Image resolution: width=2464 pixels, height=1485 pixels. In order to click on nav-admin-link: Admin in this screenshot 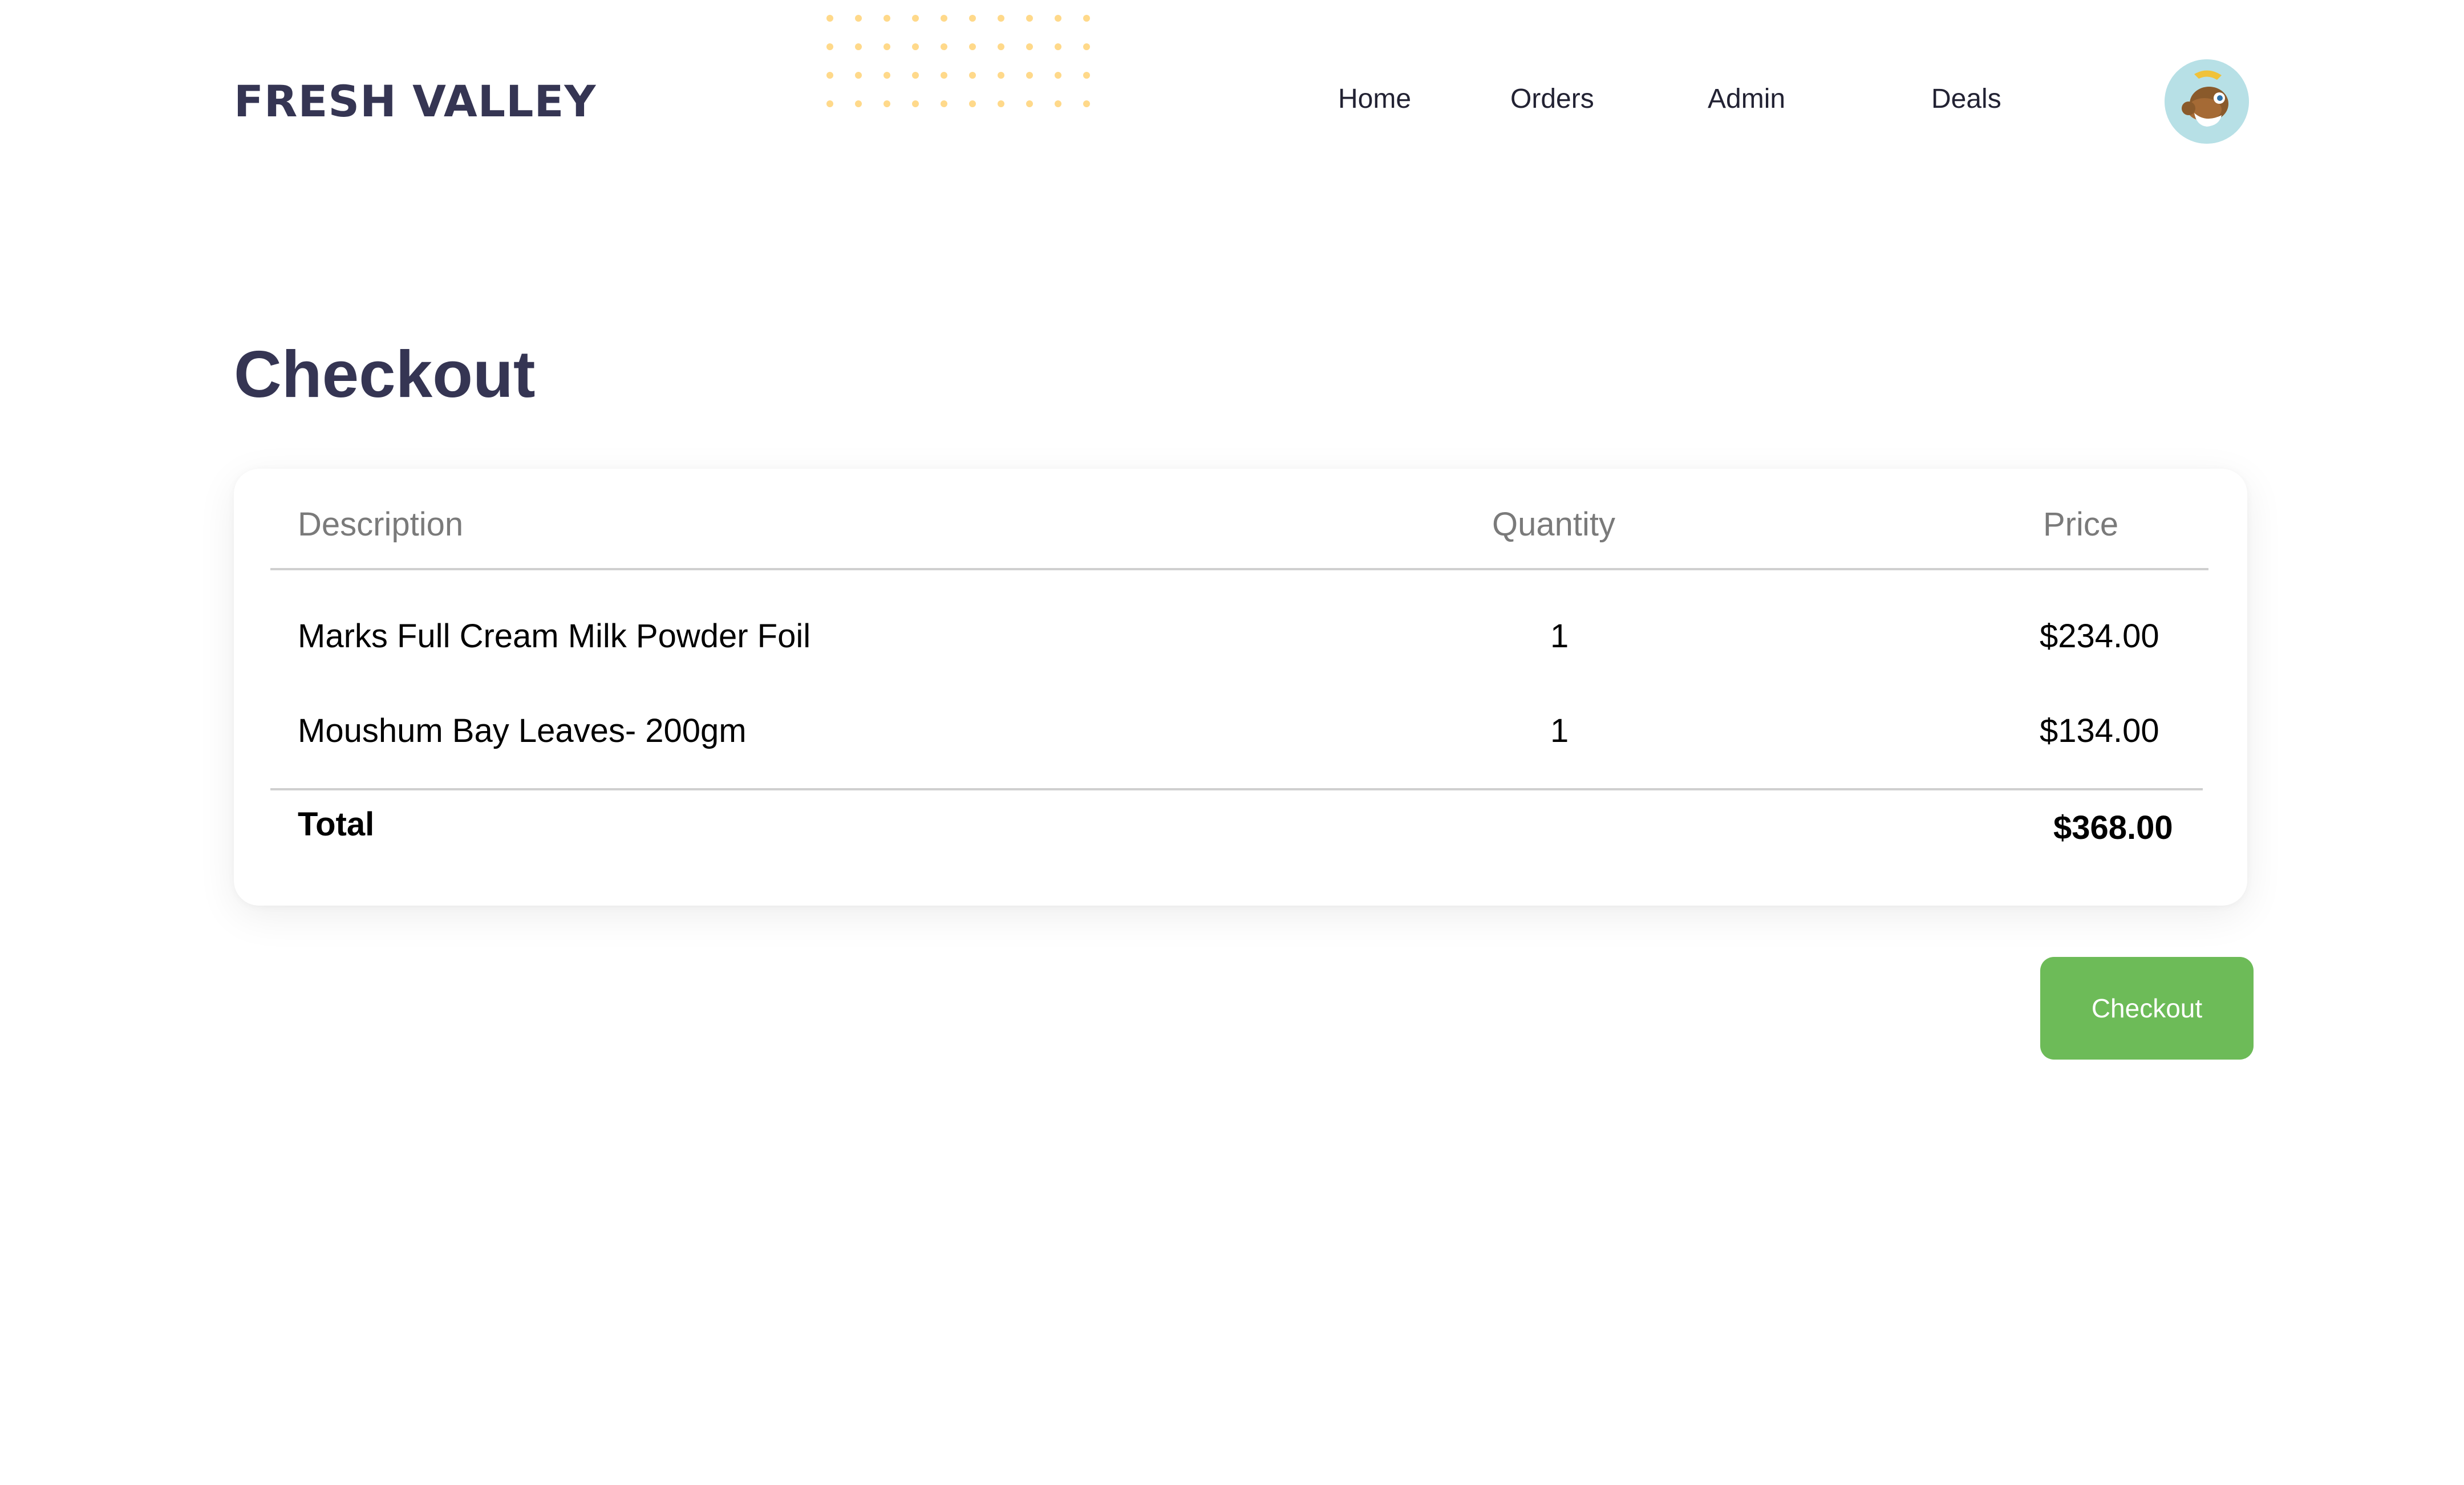, I will do `click(1747, 99)`.